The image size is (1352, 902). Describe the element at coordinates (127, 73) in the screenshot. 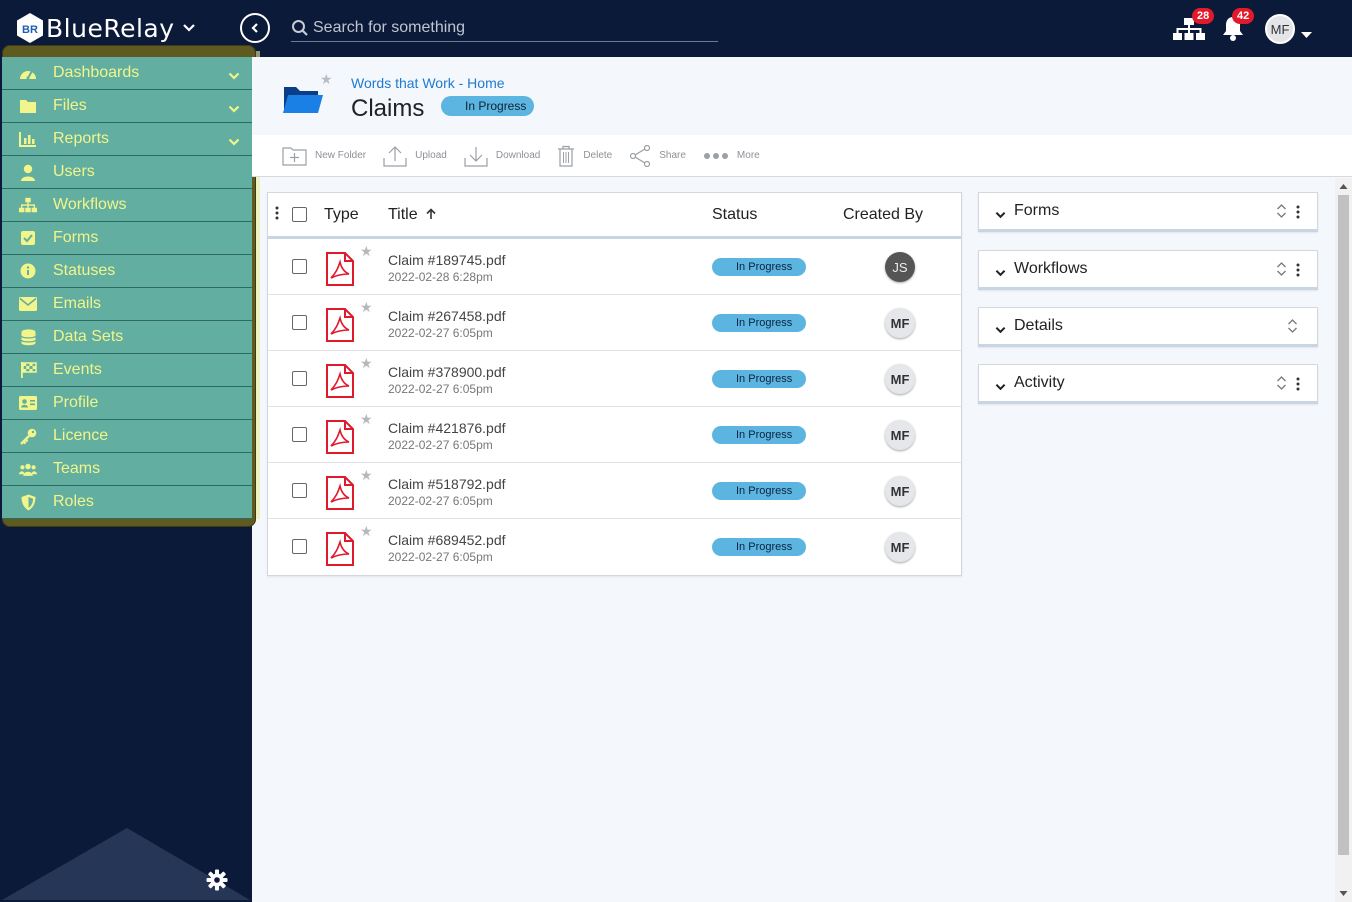

I see `sidebar-item-dashboards: Dashboards` at that location.